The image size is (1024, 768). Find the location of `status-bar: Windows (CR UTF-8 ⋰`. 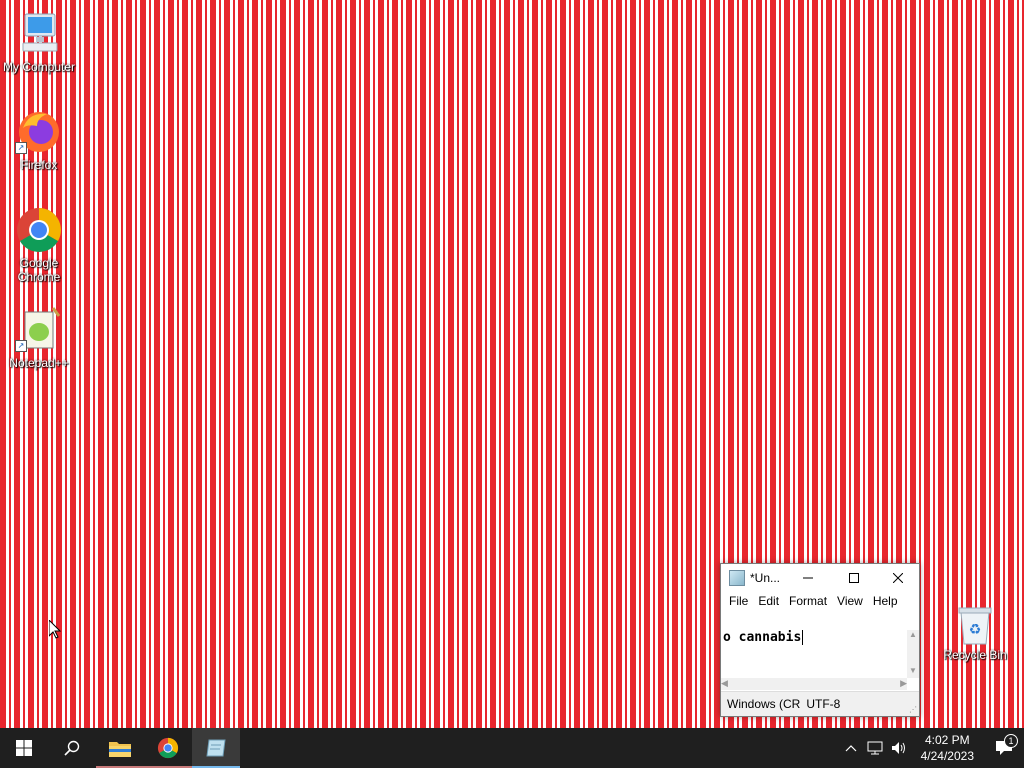

status-bar: Windows (CR UTF-8 ⋰ is located at coordinates (820, 703).